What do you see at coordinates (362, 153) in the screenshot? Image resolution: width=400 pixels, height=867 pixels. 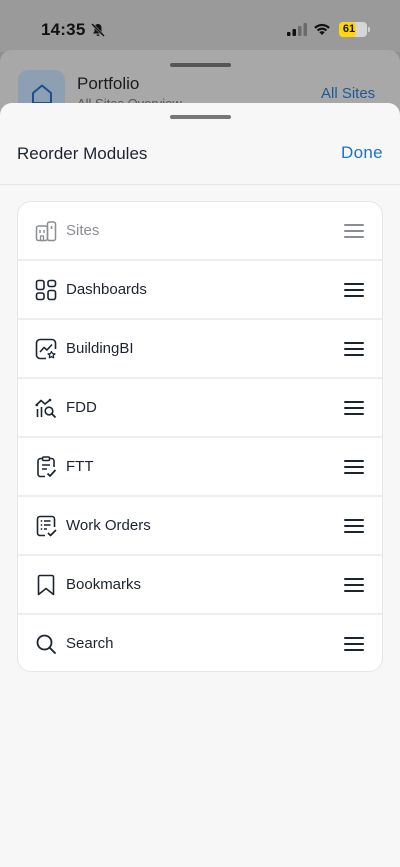 I see `done-button: Done` at bounding box center [362, 153].